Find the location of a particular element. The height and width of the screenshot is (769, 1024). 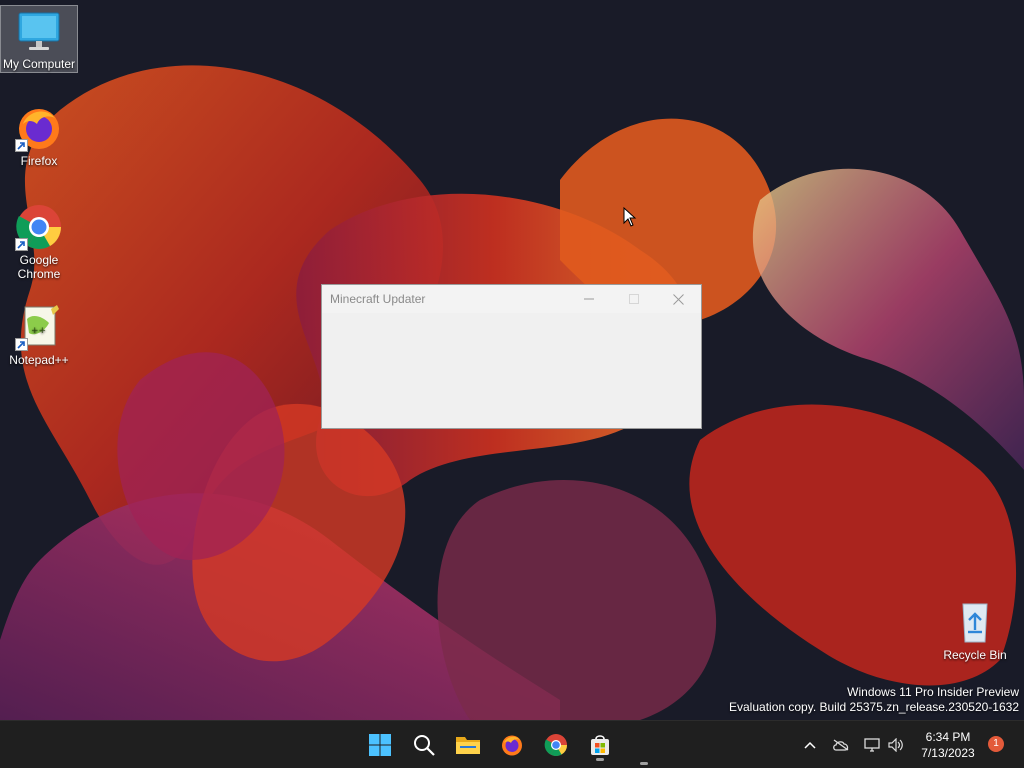

clock-date: 7/13/2023 is located at coordinates (948, 753).